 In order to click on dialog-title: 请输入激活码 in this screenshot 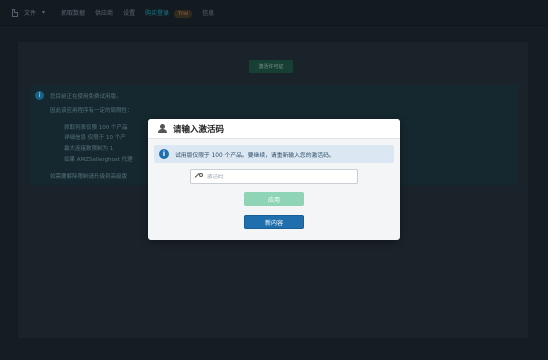, I will do `click(199, 129)`.